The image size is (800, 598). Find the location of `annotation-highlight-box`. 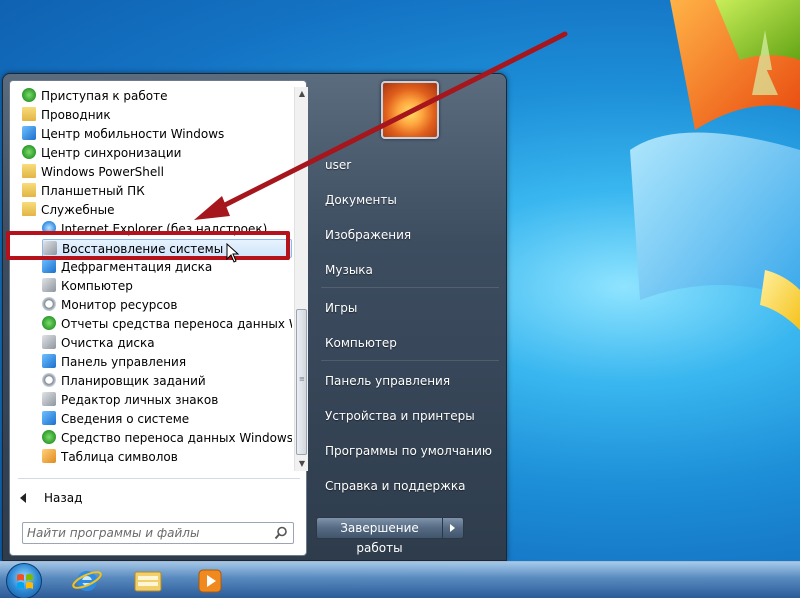

annotation-highlight-box is located at coordinates (148, 245).